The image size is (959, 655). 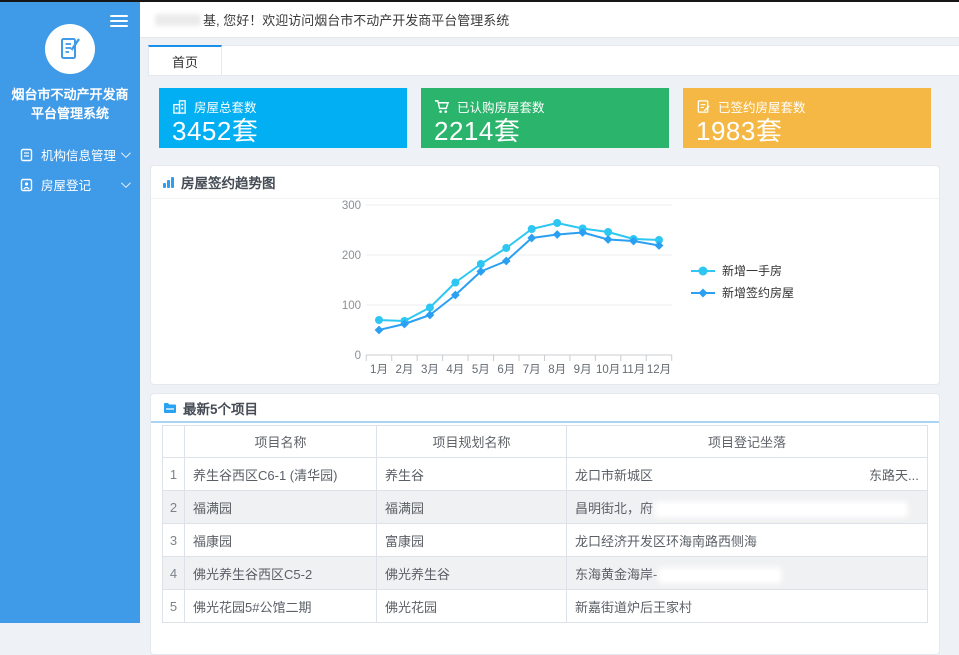 What do you see at coordinates (472, 540) in the screenshot?
I see `cell-plan-name: 富康园` at bounding box center [472, 540].